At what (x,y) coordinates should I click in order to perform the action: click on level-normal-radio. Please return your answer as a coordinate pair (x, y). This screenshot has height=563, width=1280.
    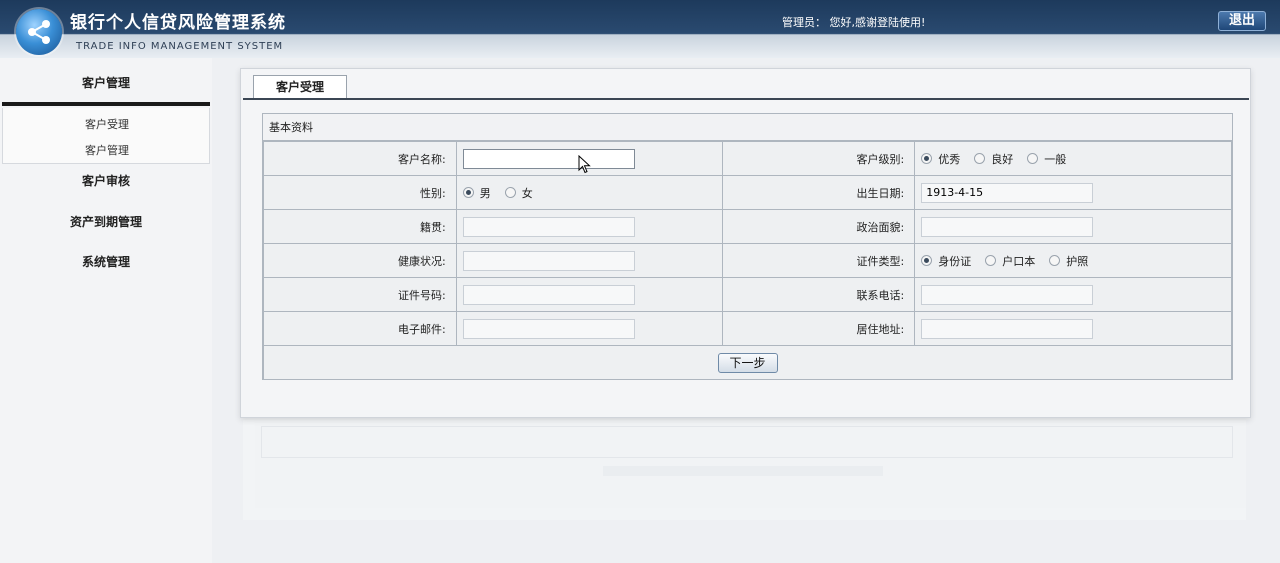
    Looking at the image, I should click on (1033, 158).